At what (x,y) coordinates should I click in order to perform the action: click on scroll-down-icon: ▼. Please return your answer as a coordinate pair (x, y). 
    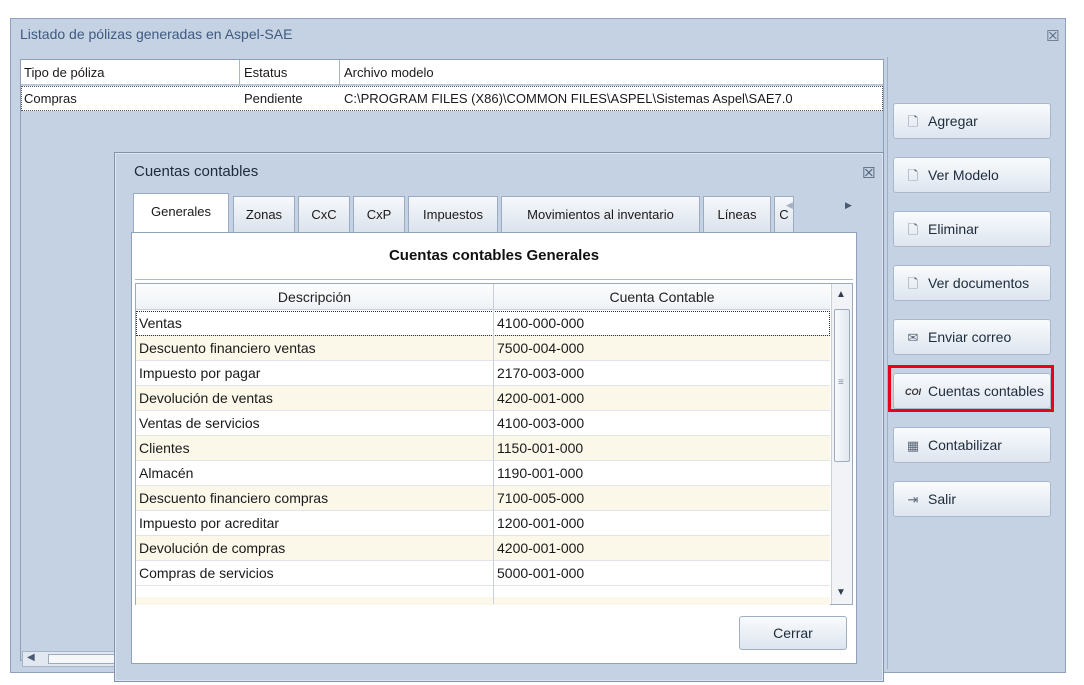
    Looking at the image, I should click on (841, 592).